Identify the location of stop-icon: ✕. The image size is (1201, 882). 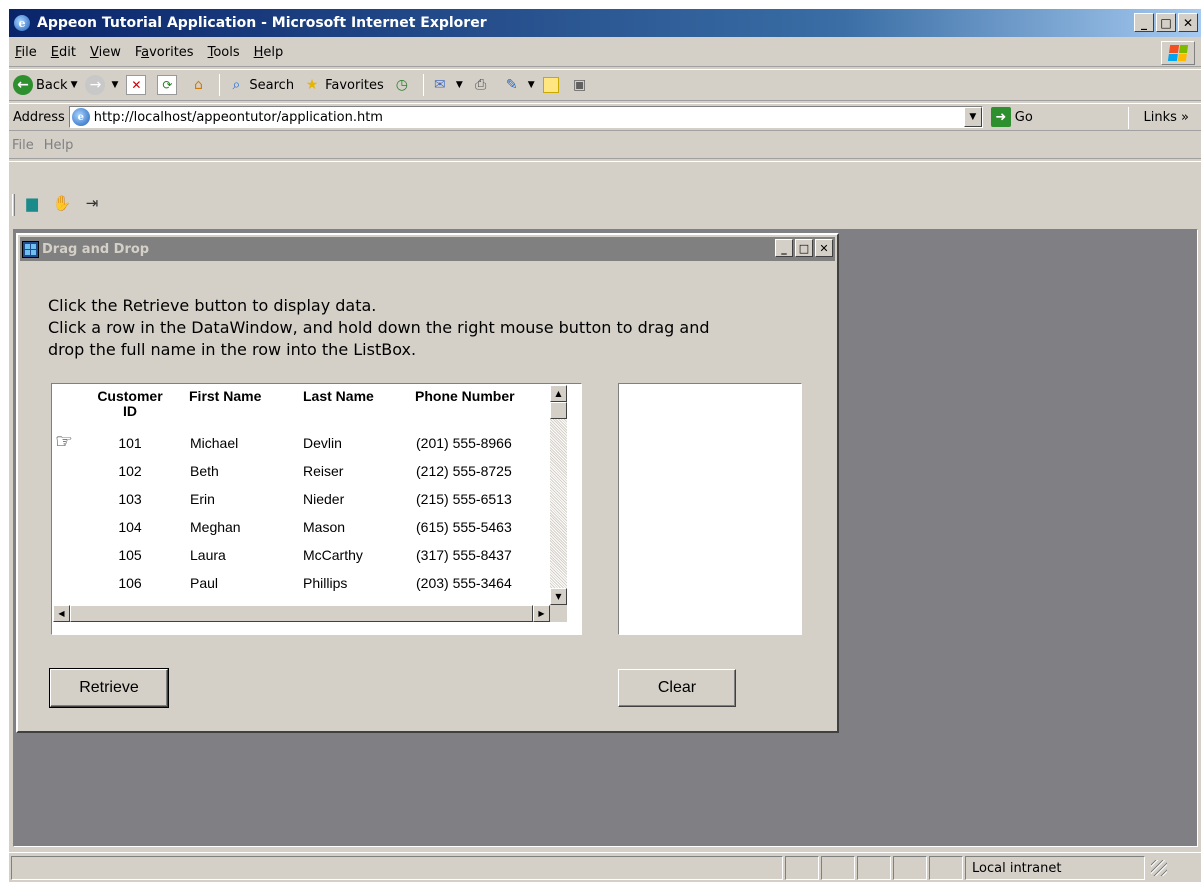
(136, 85).